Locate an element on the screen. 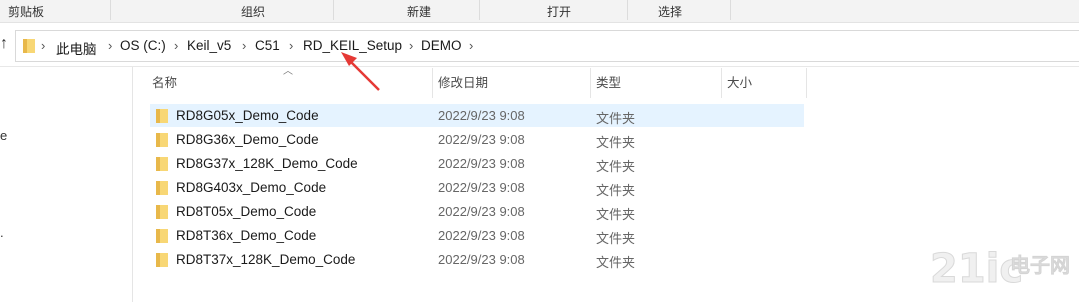  ribbon-group-labels: 剪贴板 组织 新建 打开 选择 is located at coordinates (539, 11).